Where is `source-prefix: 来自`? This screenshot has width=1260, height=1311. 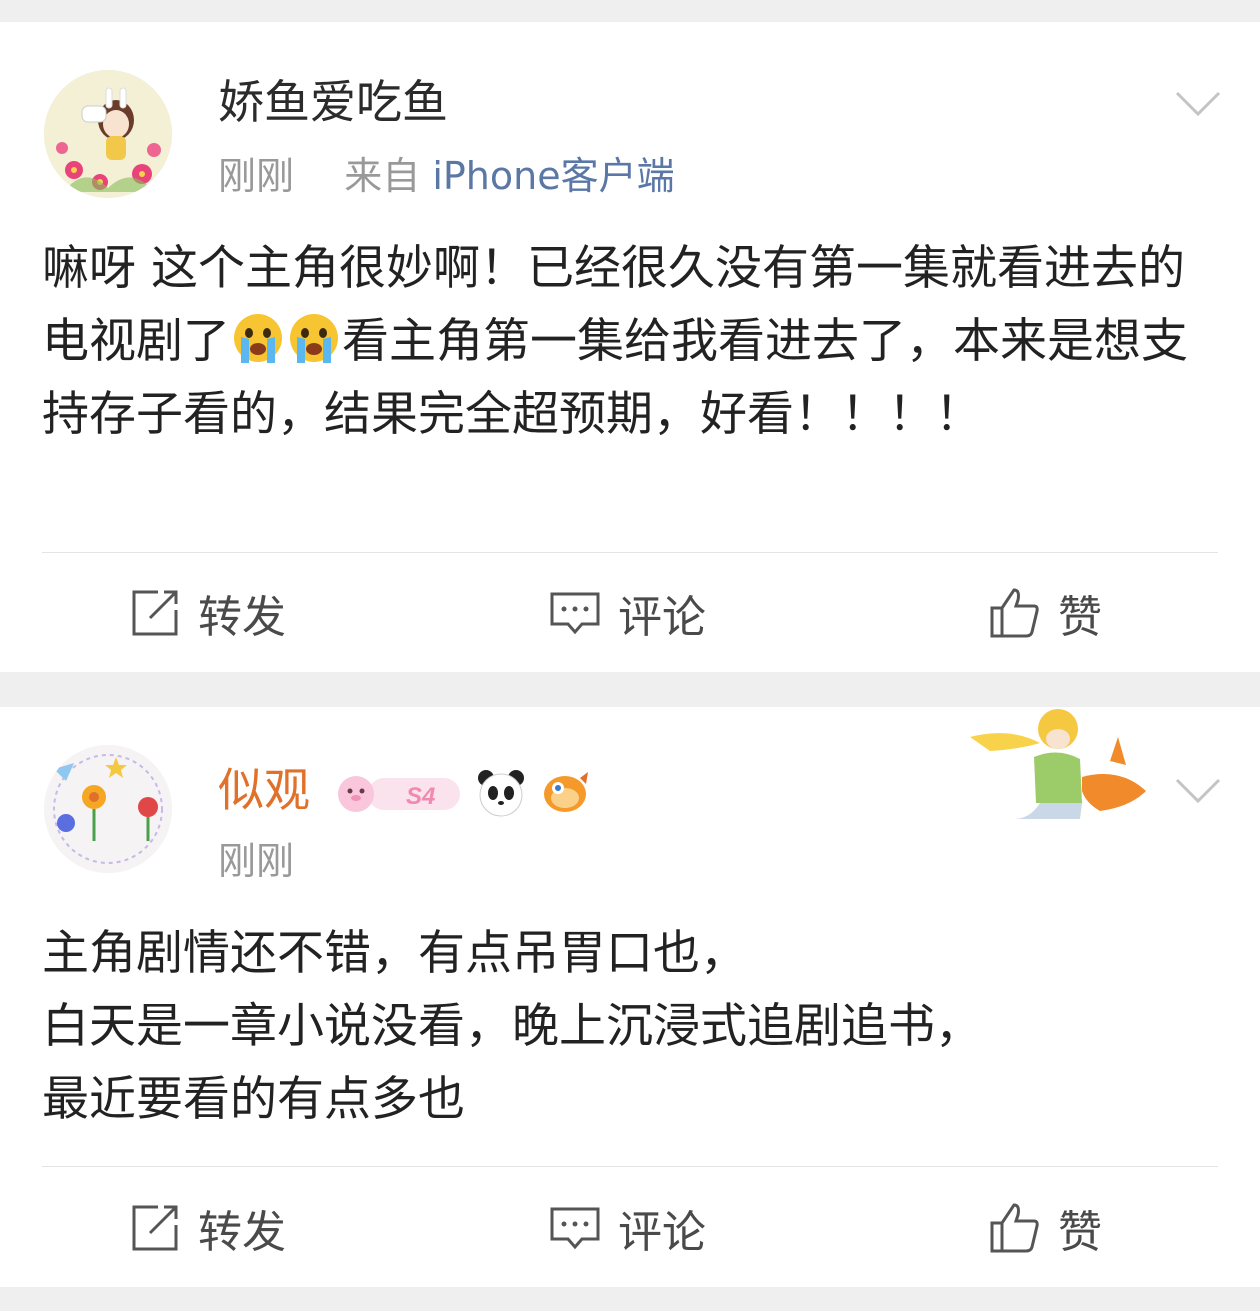 source-prefix: 来自 is located at coordinates (382, 176).